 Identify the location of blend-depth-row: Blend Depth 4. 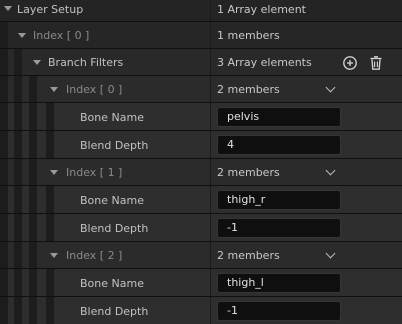
(201, 145).